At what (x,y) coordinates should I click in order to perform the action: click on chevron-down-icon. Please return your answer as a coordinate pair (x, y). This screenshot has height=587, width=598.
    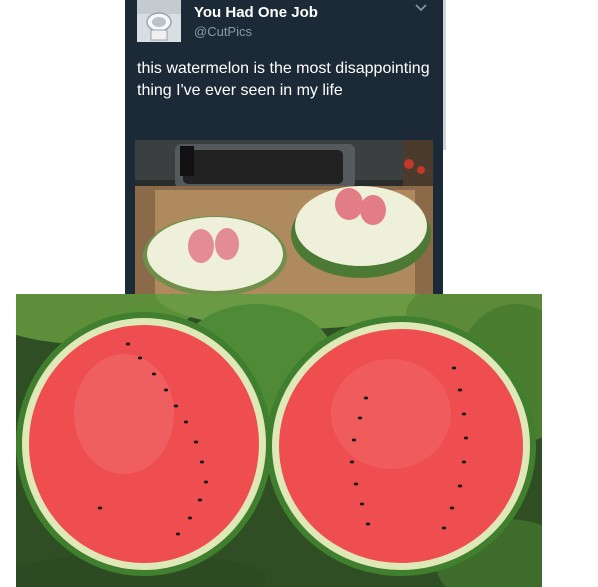
    Looking at the image, I should click on (421, 8).